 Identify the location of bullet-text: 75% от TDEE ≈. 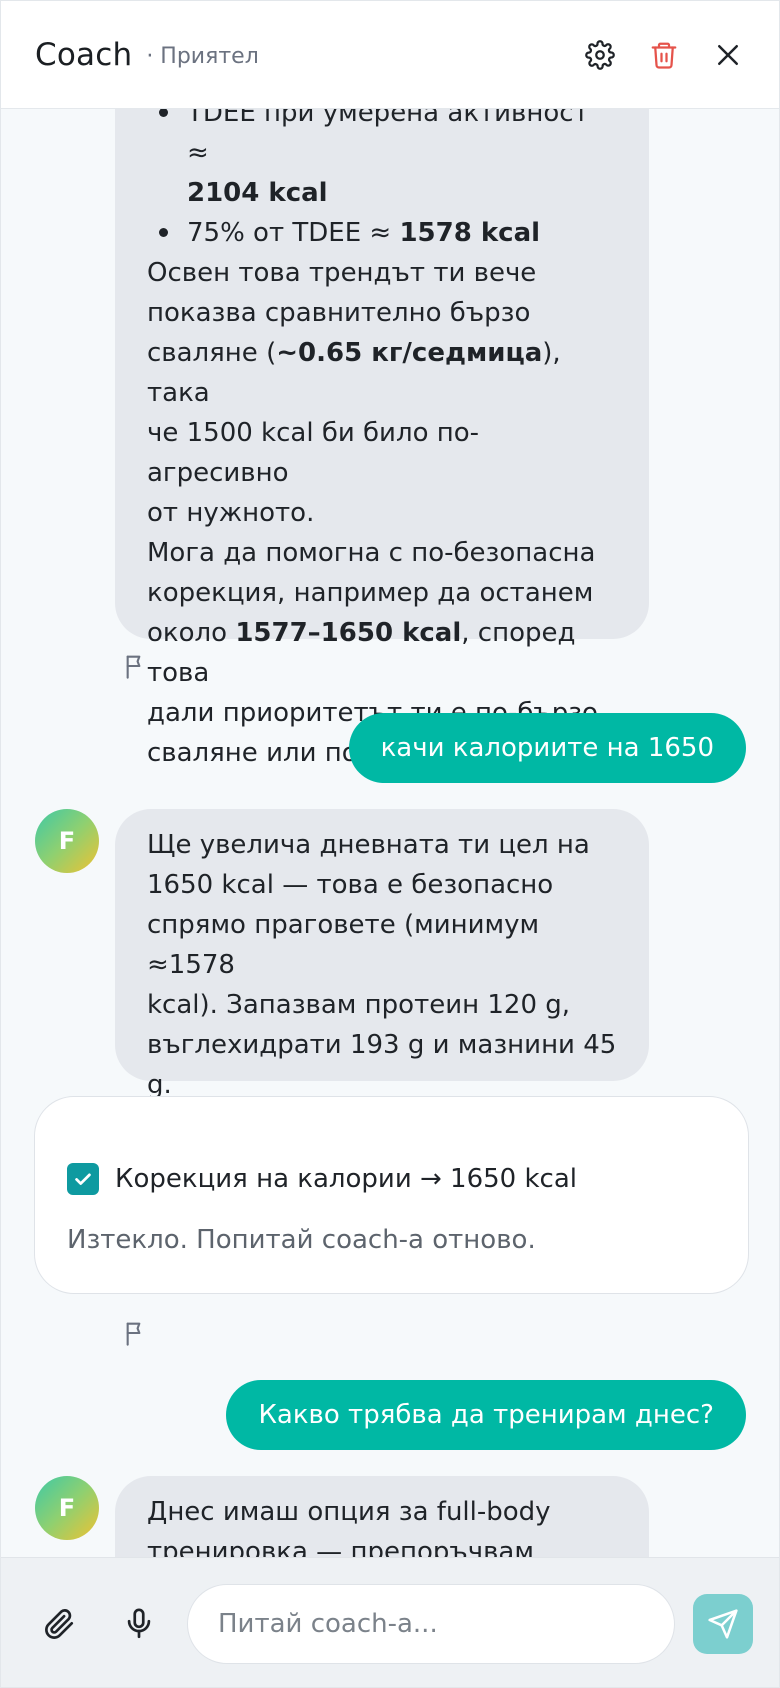
(293, 233).